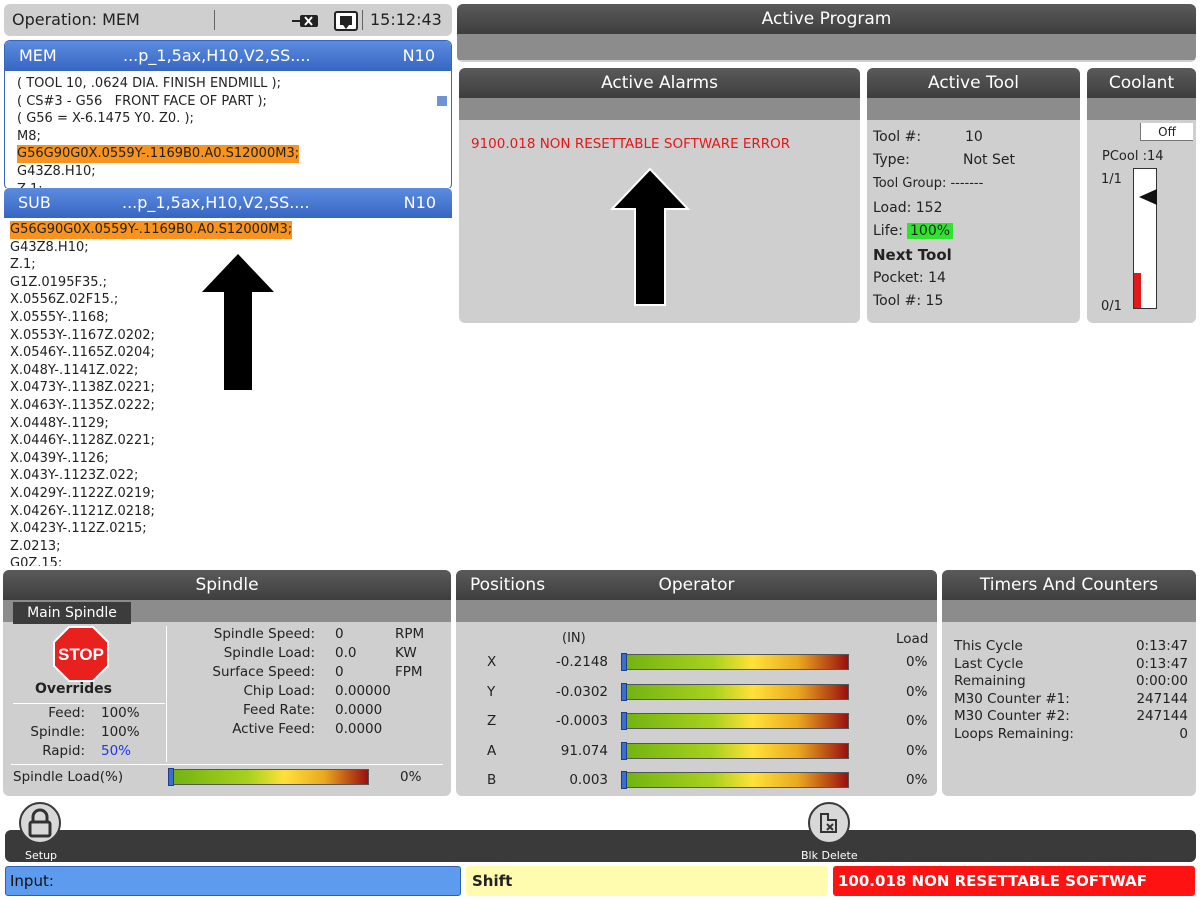 The width and height of the screenshot is (1200, 900). I want to click on blk-delete-button, so click(829, 823).